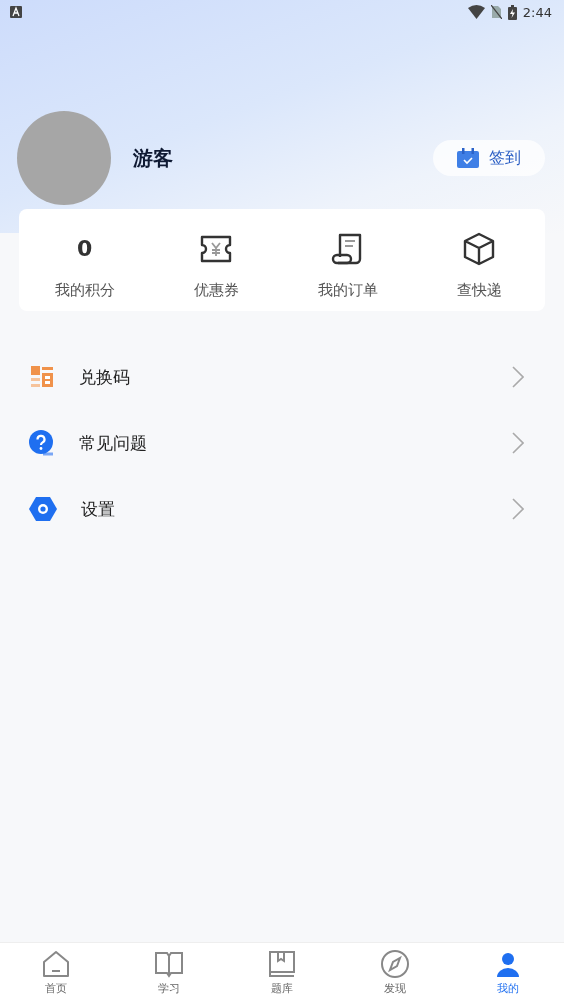 This screenshot has width=564, height=1002. I want to click on stat-label: 我的订单, so click(347, 290).